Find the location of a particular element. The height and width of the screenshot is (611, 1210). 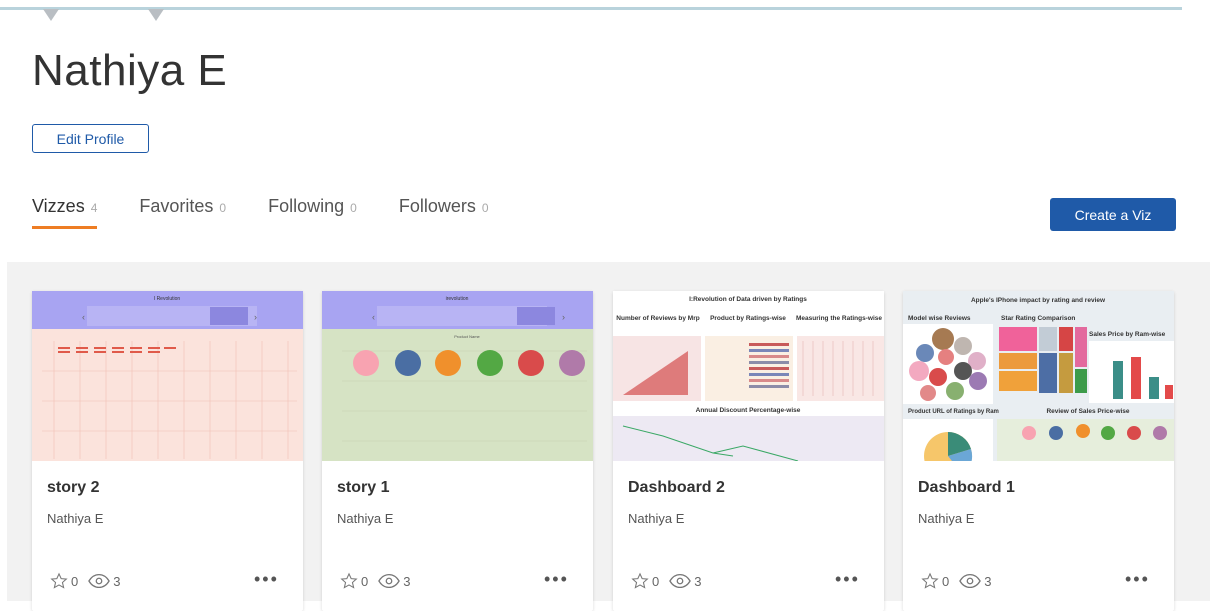

profile-tabs: Vizzes 4 Favorites 0 Following 0 Followers 0 is located at coordinates (281, 212).